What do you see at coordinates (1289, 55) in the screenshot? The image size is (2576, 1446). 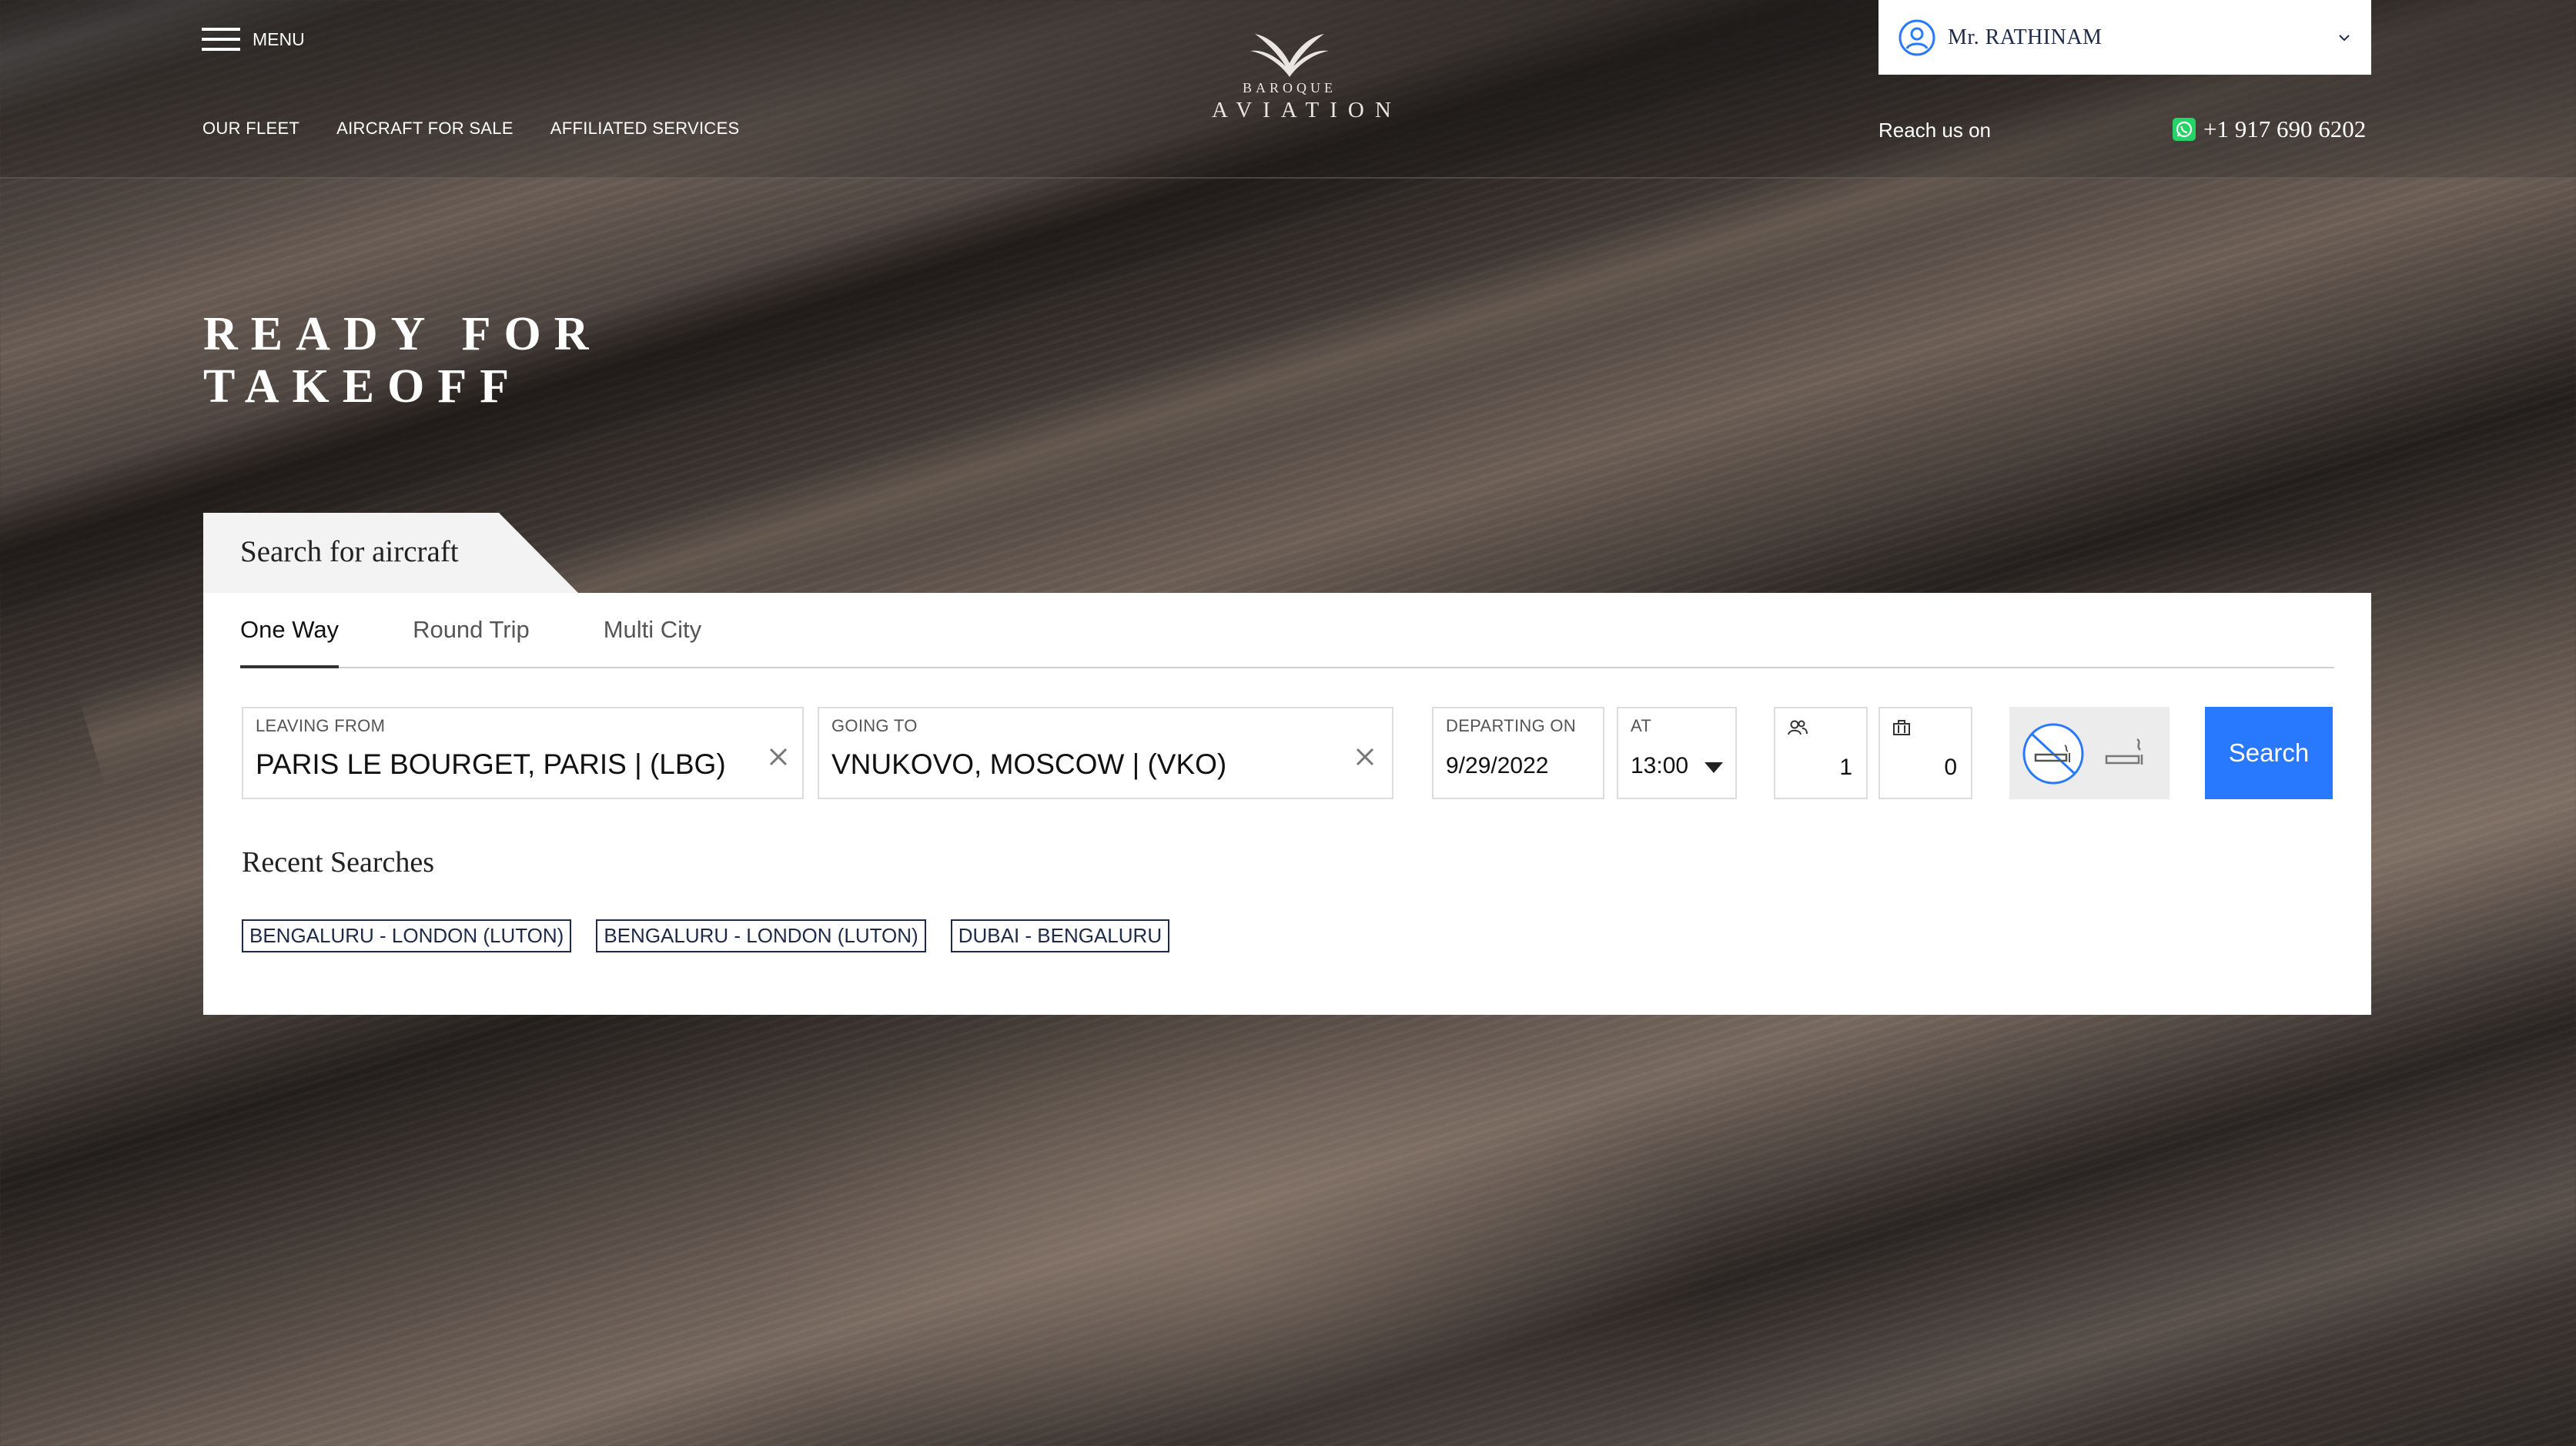 I see `wings-icon` at bounding box center [1289, 55].